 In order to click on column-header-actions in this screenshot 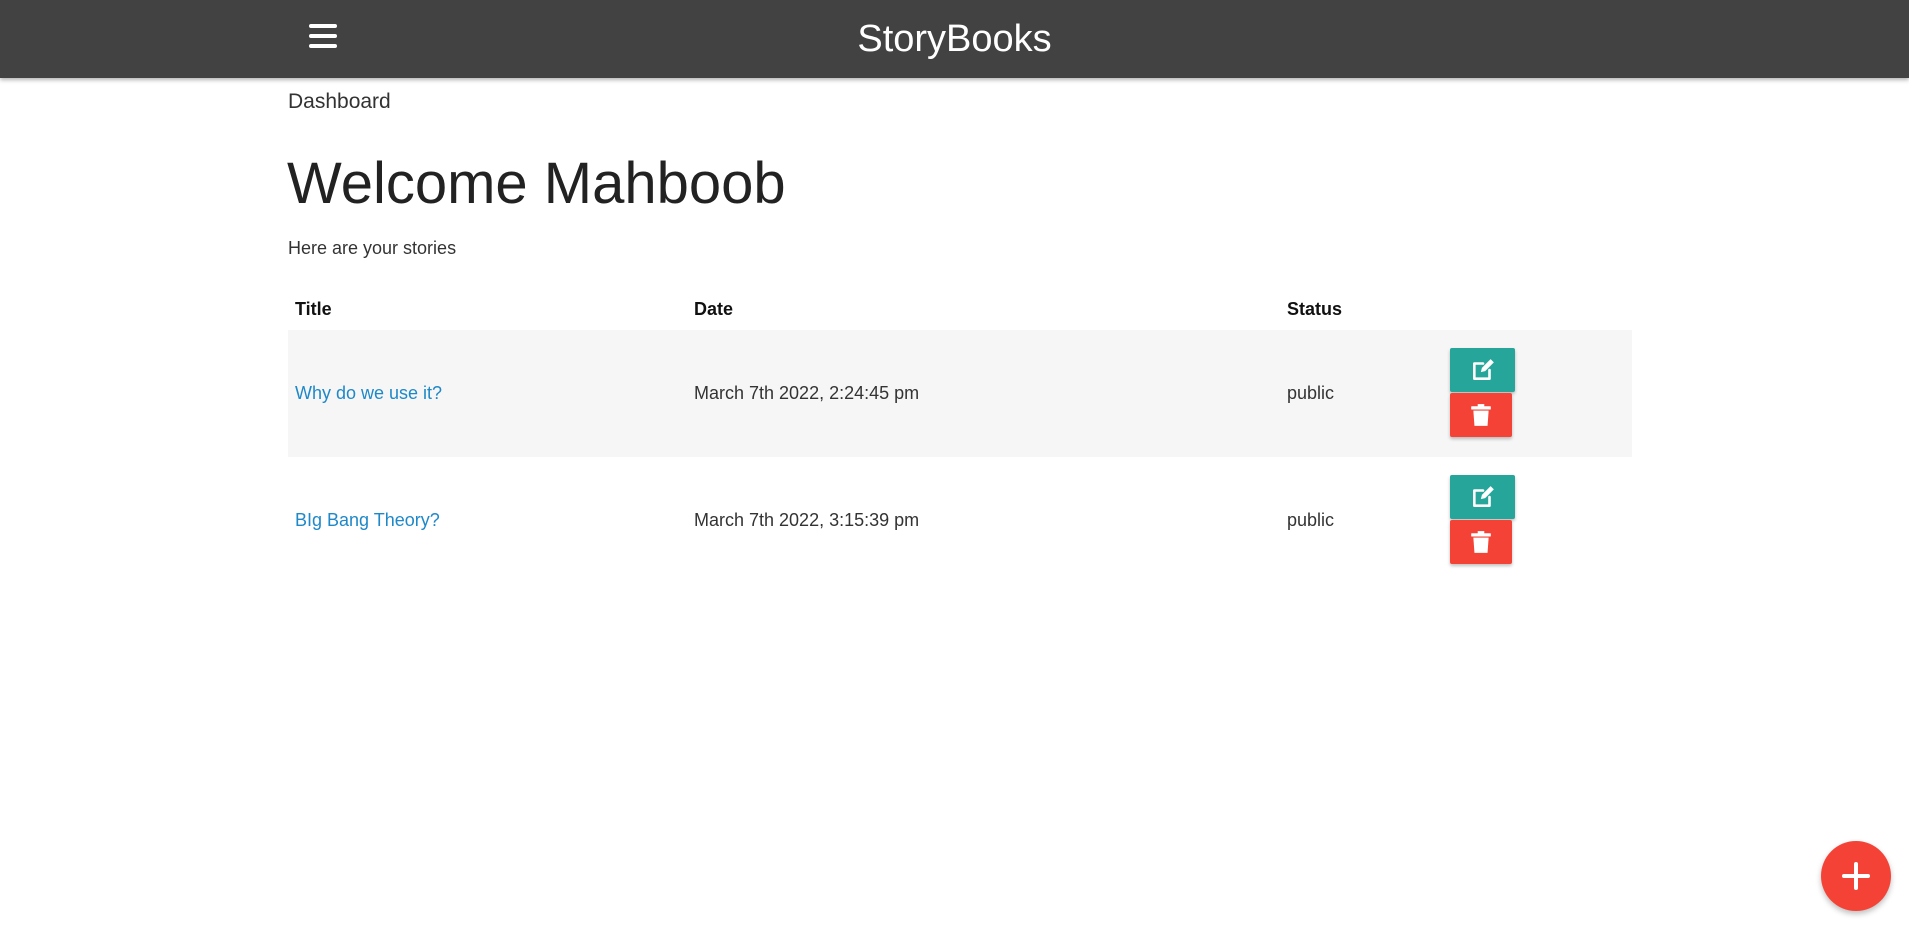, I will do `click(1537, 309)`.